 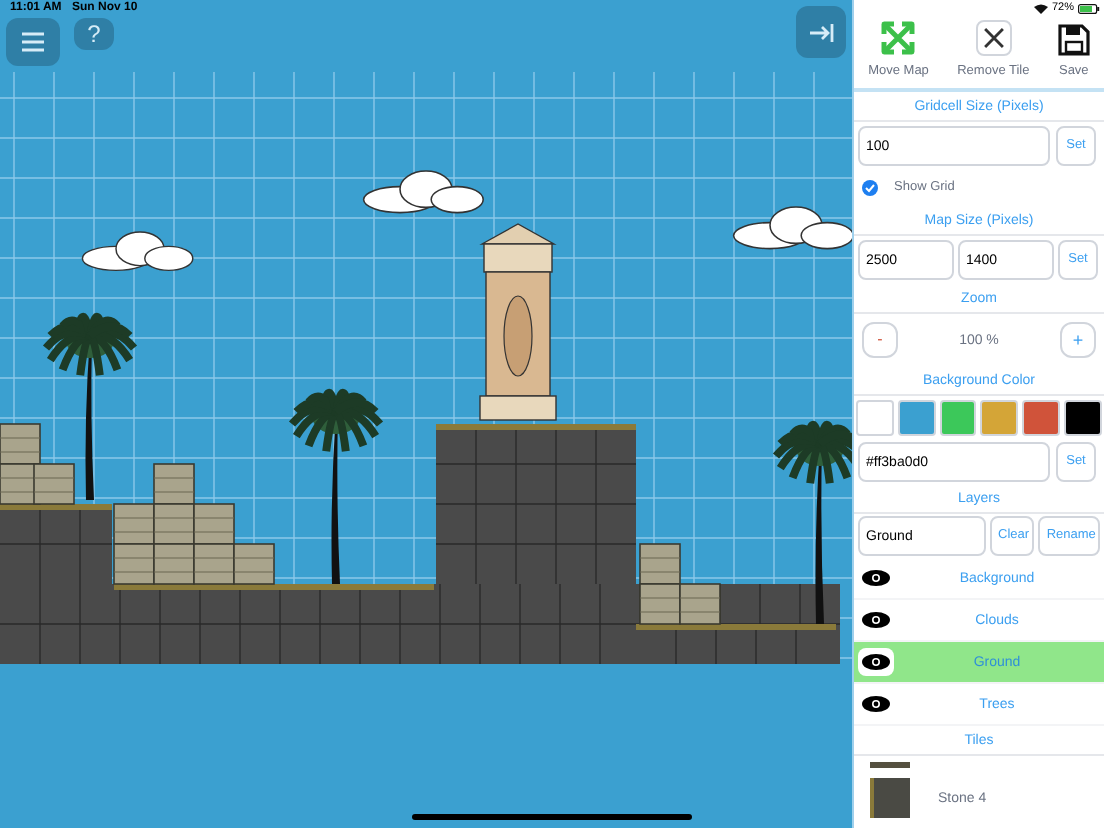 I want to click on collapse-panel-button, so click(x=821, y=32).